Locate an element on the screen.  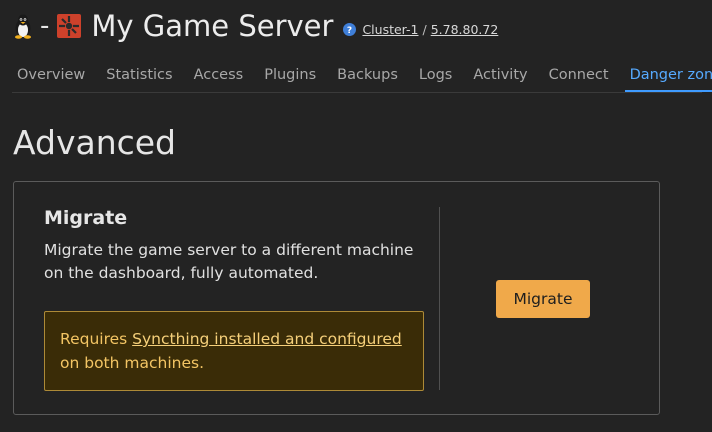
warning-suffix: on both machines. is located at coordinates (132, 363).